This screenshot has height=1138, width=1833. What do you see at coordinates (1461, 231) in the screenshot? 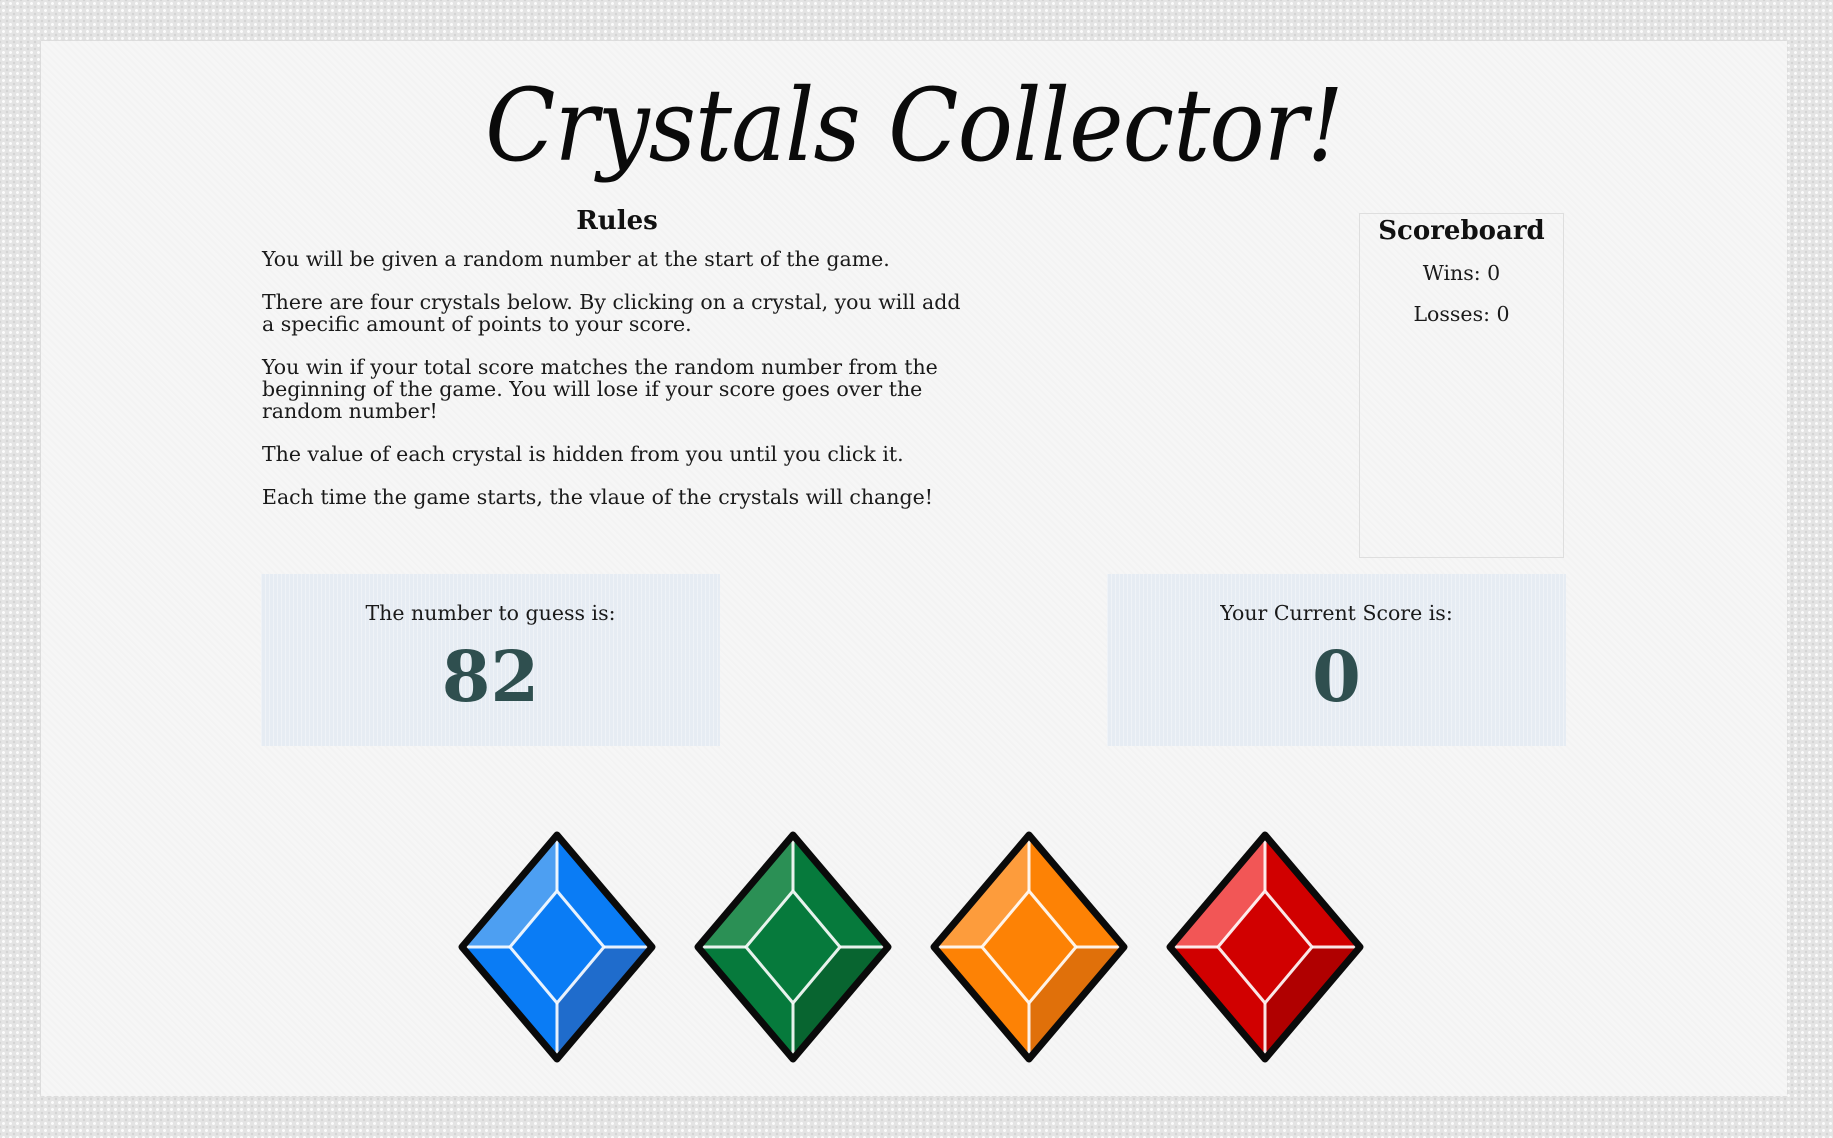
I see `scoreboard-heading: Scoreboard` at bounding box center [1461, 231].